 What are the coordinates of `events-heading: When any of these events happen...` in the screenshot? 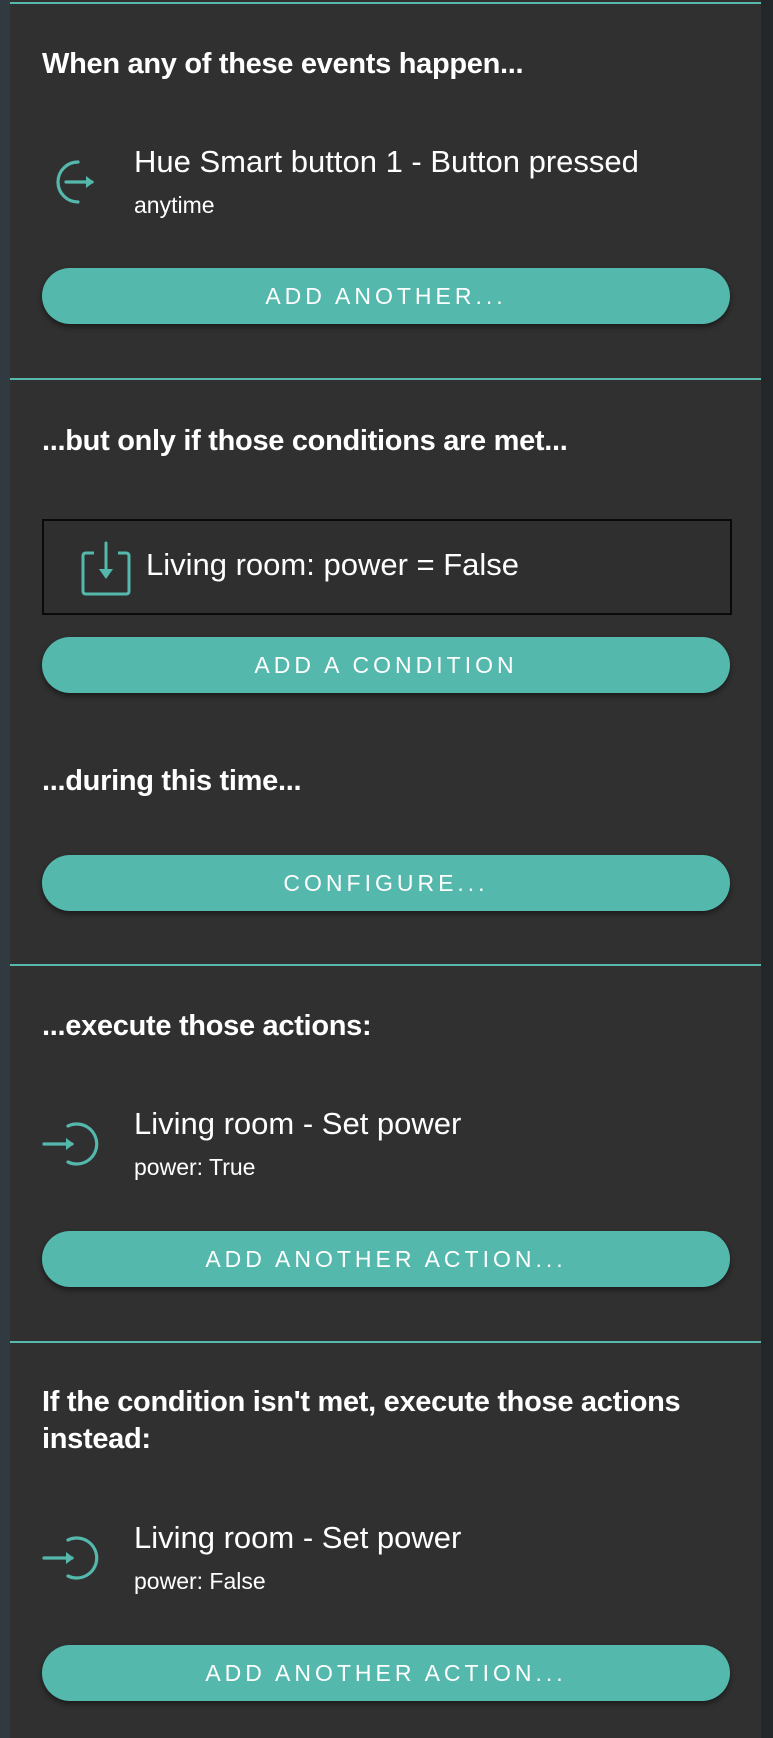 It's located at (283, 64).